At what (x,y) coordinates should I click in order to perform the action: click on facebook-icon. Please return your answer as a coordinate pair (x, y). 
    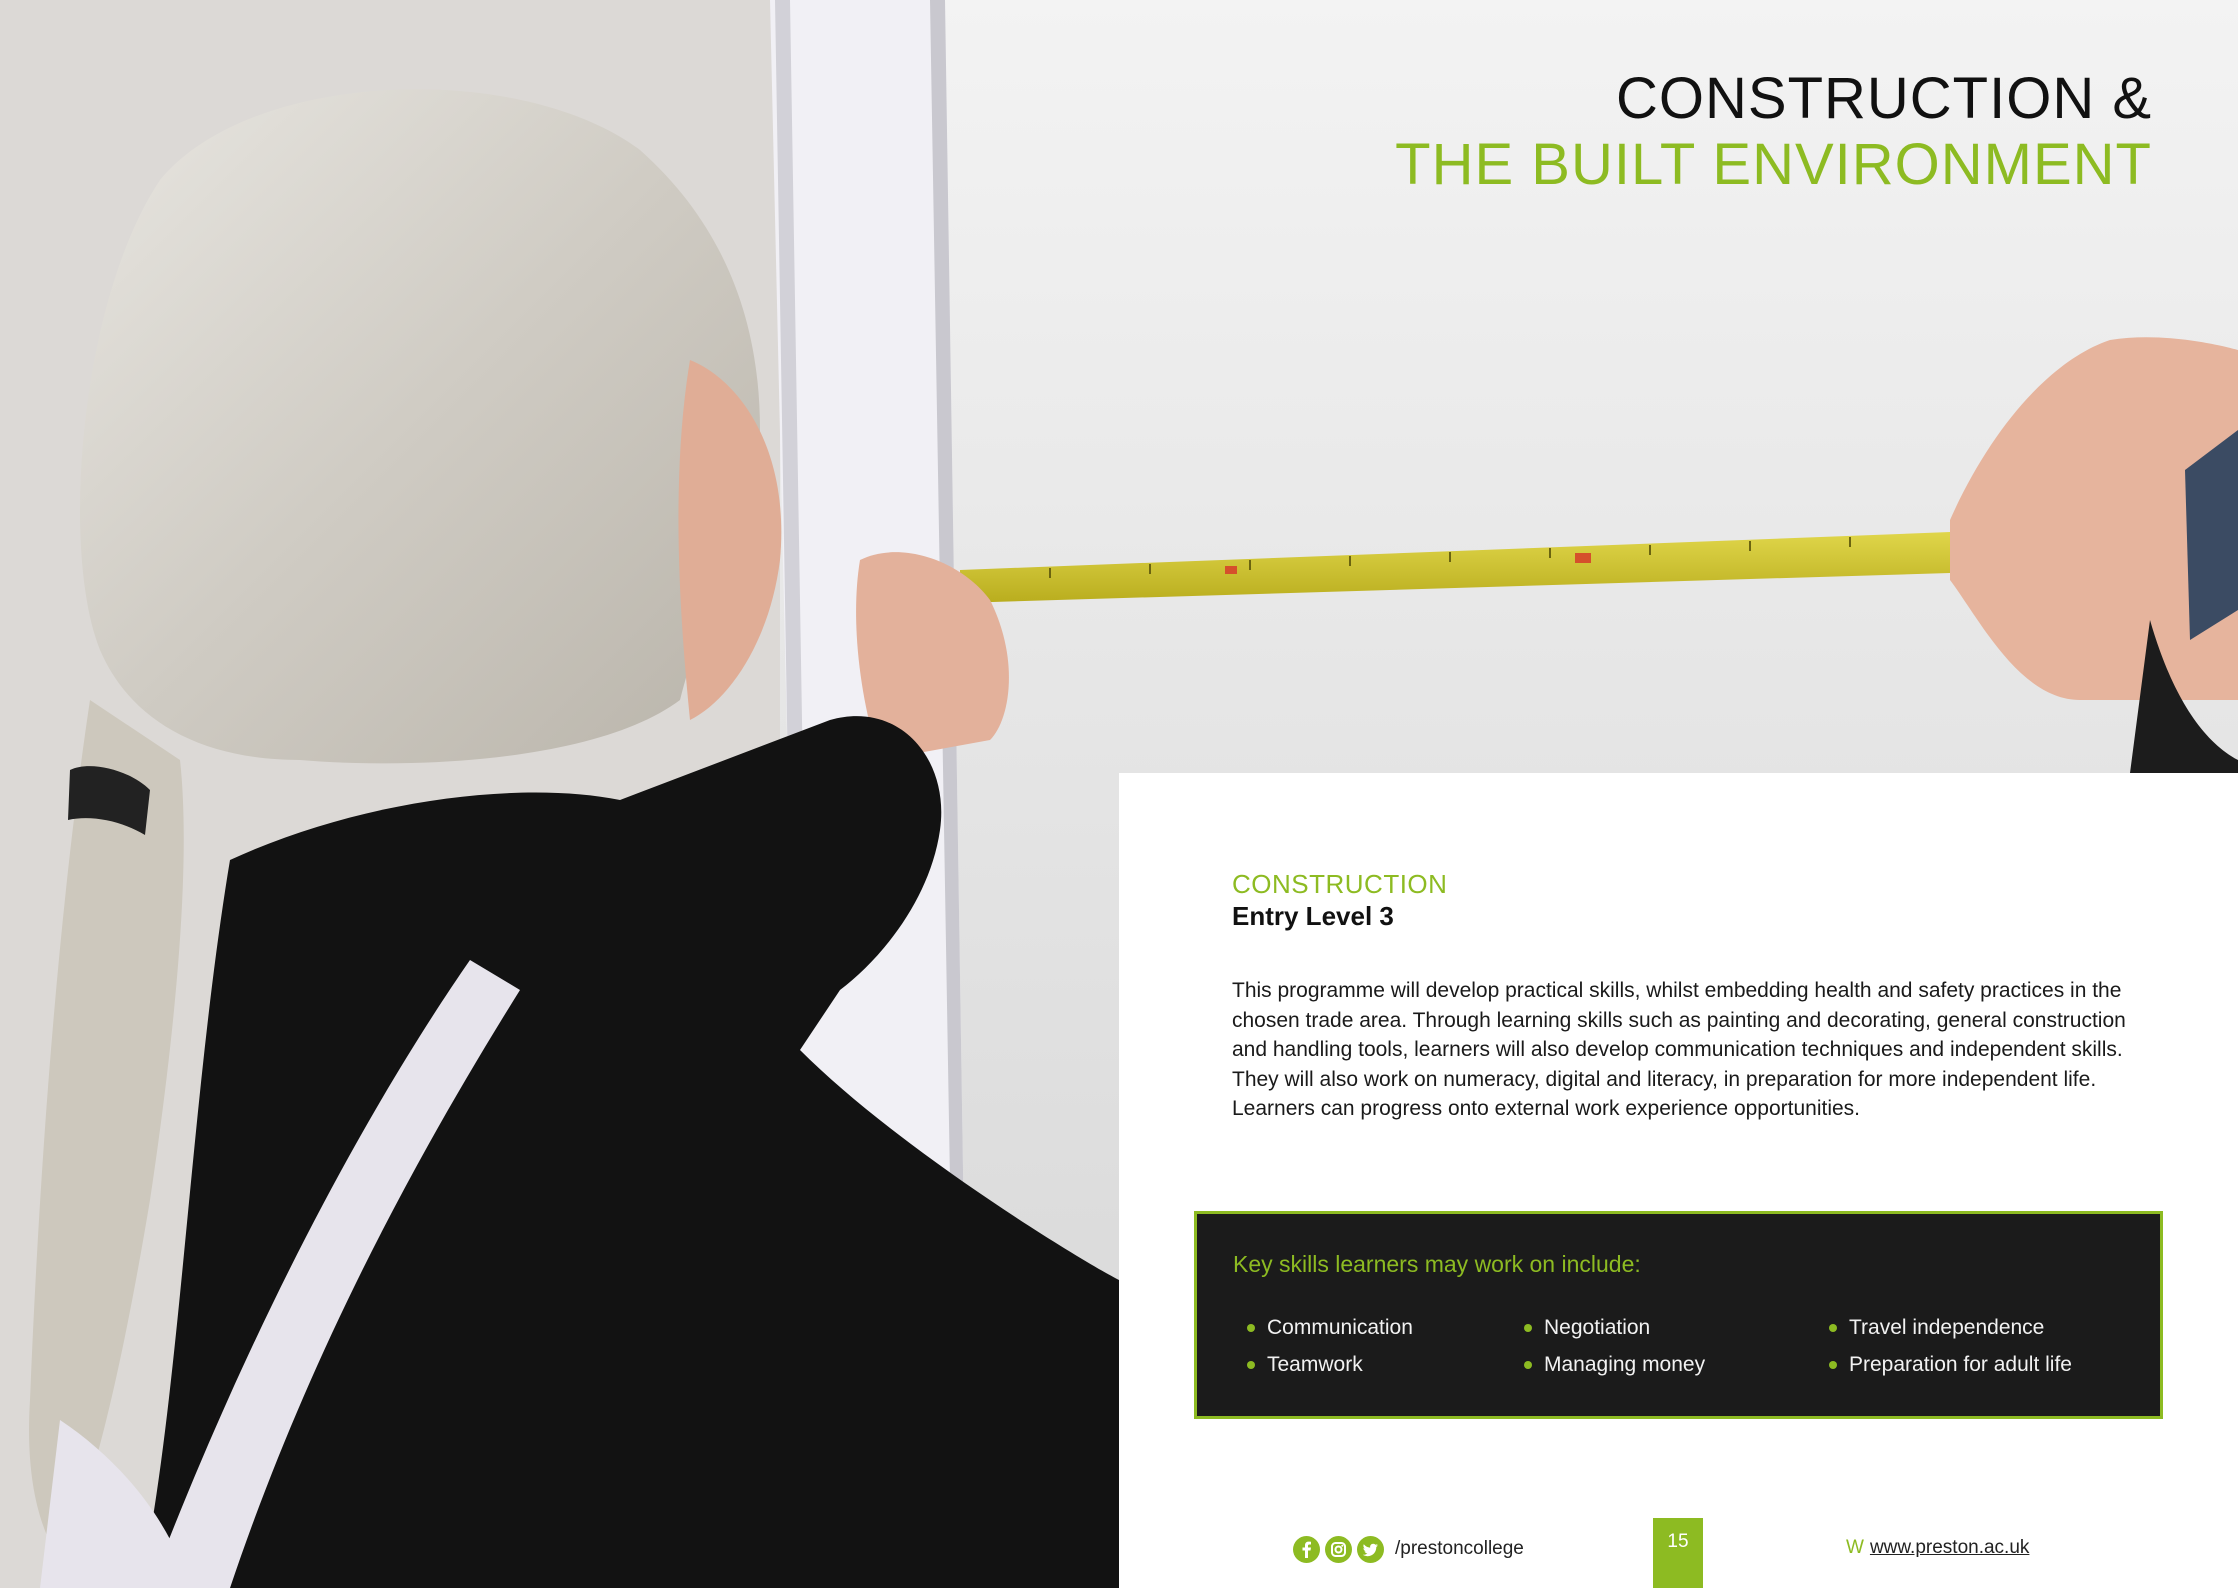
    Looking at the image, I should click on (1306, 1549).